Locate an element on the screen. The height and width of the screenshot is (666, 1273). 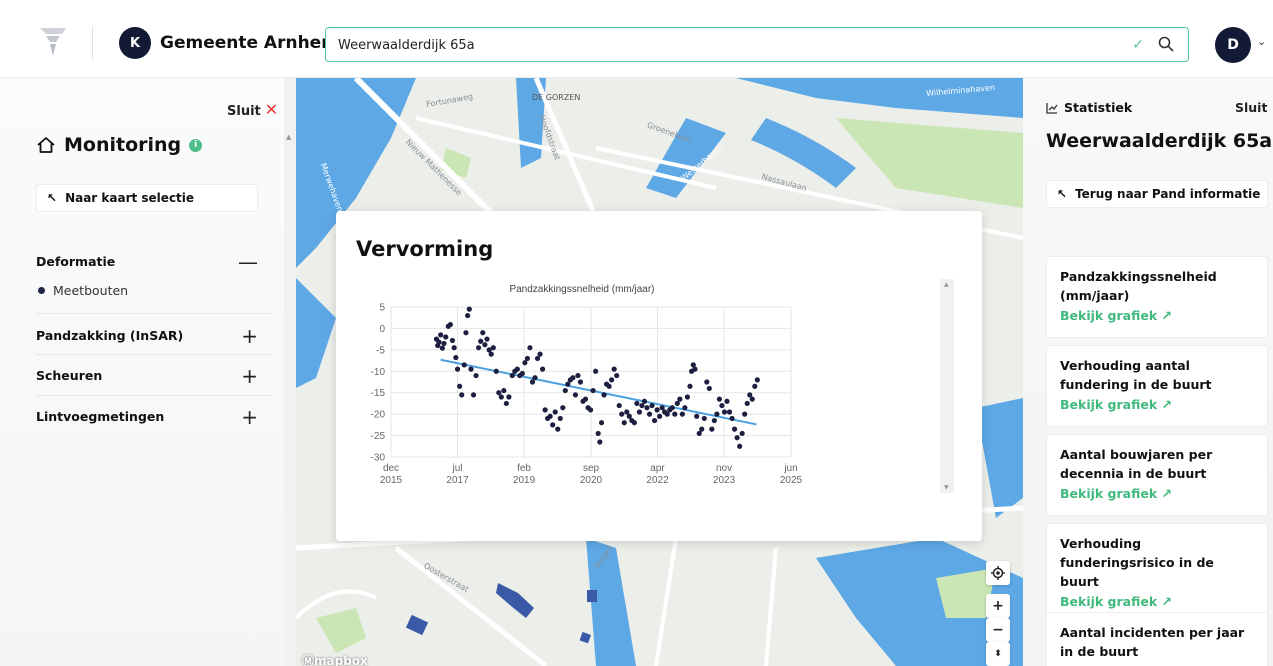
map-label: DE GORZEN is located at coordinates (556, 97).